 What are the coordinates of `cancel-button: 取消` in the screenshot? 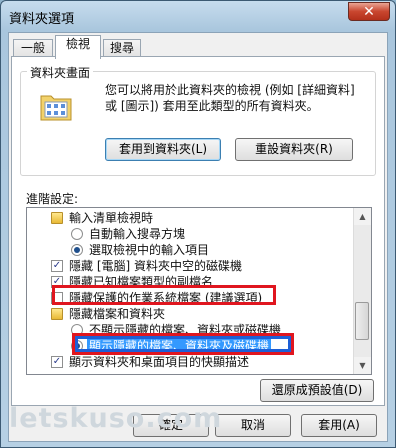 It's located at (253, 425).